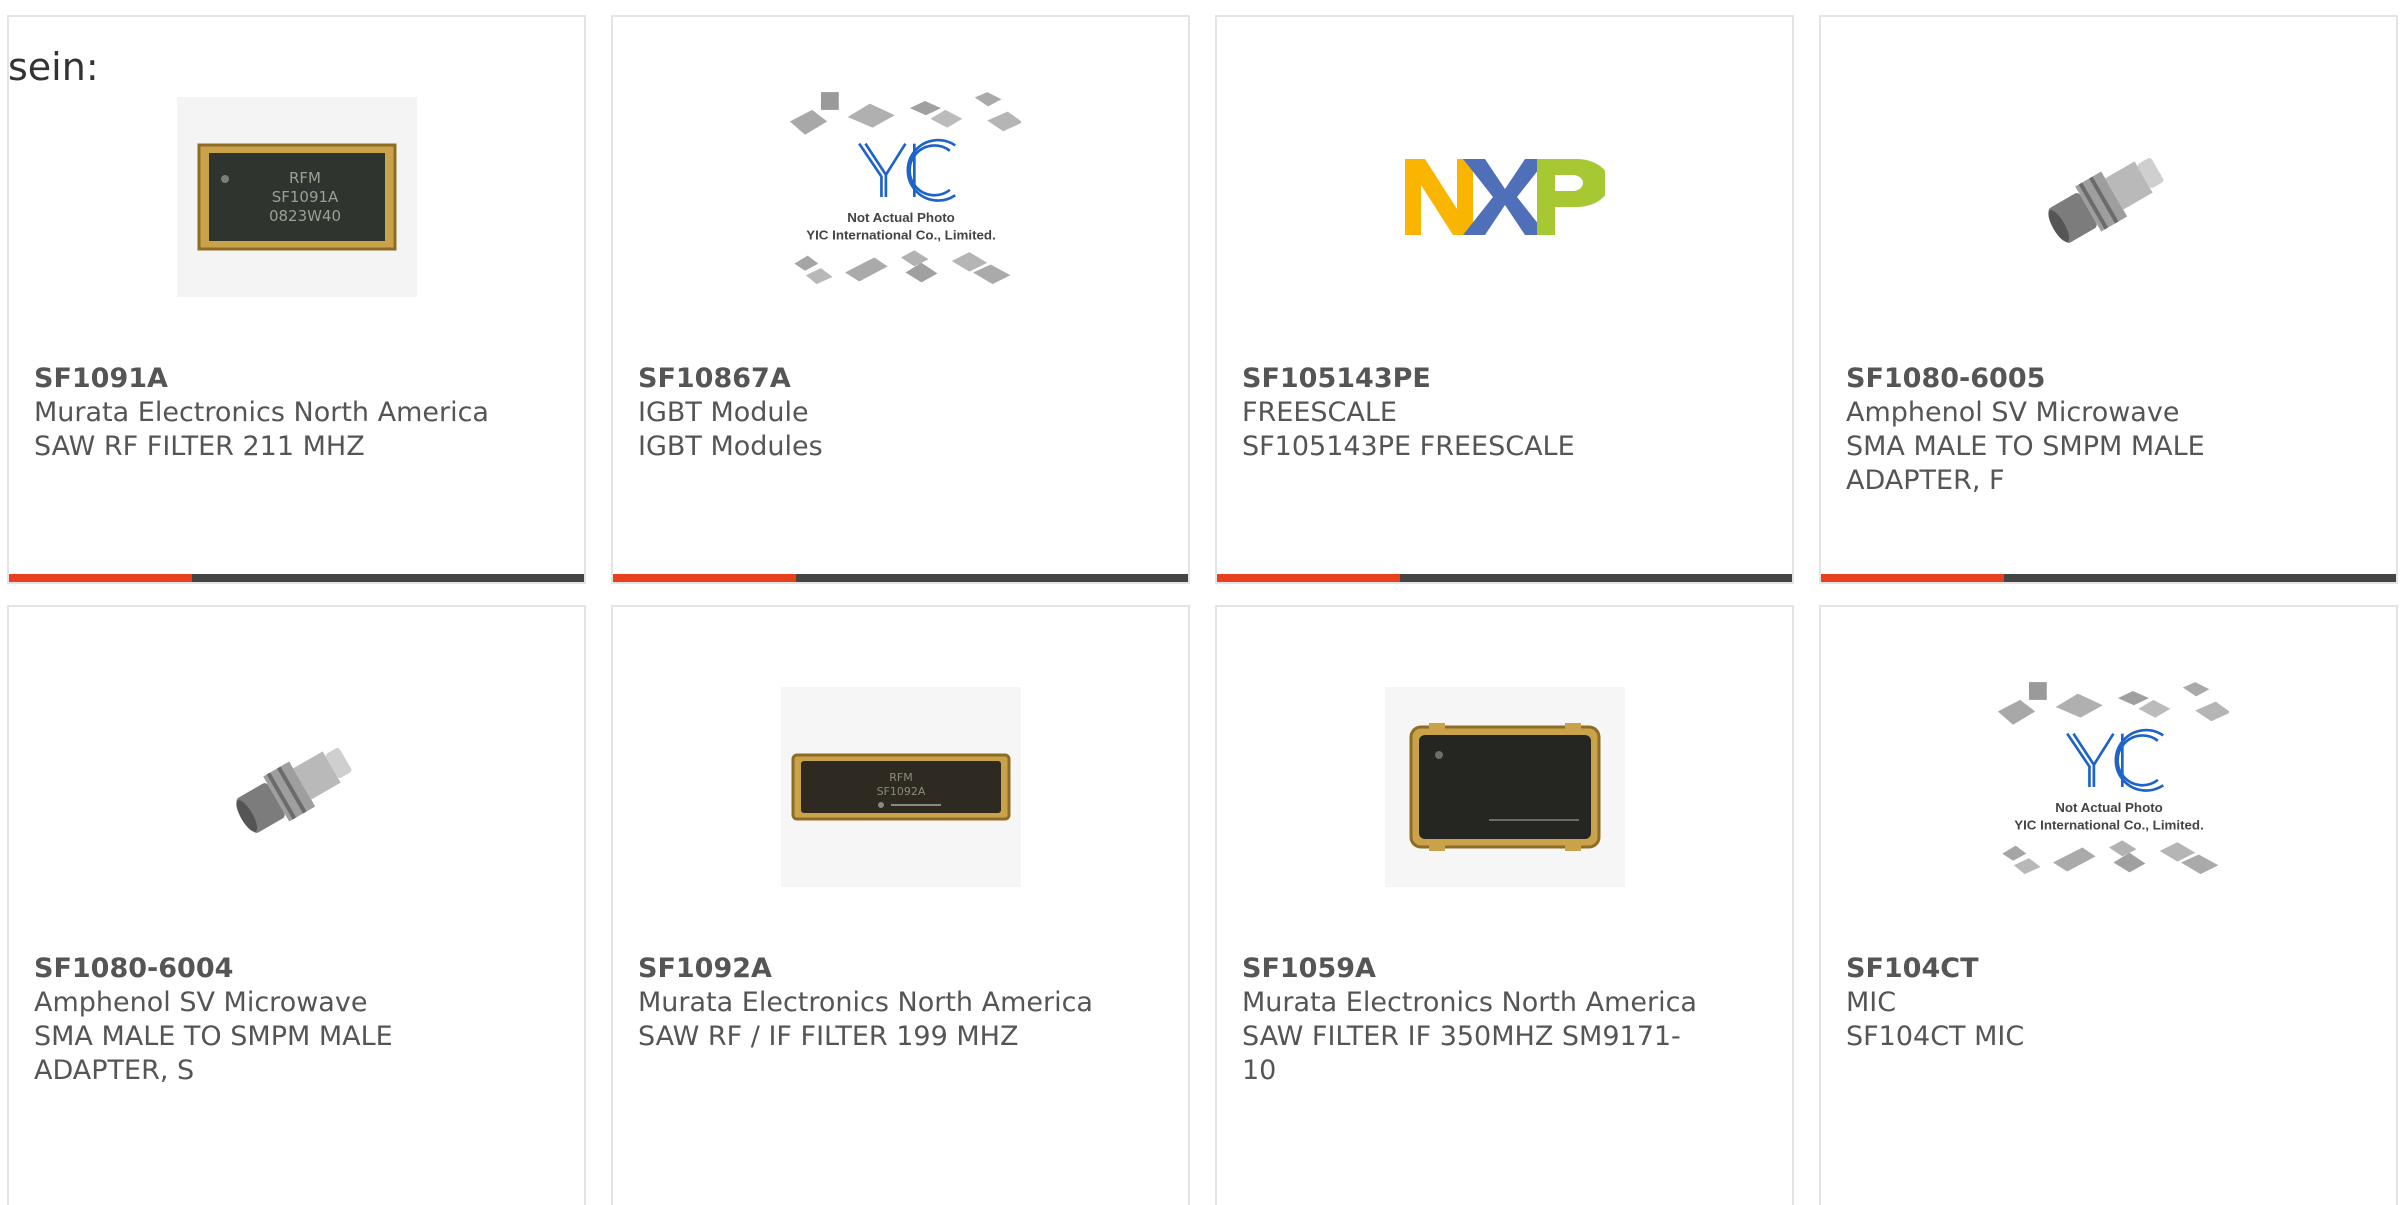 The width and height of the screenshot is (2400, 1205). What do you see at coordinates (296, 969) in the screenshot?
I see `product-part-number: SF1080-6004` at bounding box center [296, 969].